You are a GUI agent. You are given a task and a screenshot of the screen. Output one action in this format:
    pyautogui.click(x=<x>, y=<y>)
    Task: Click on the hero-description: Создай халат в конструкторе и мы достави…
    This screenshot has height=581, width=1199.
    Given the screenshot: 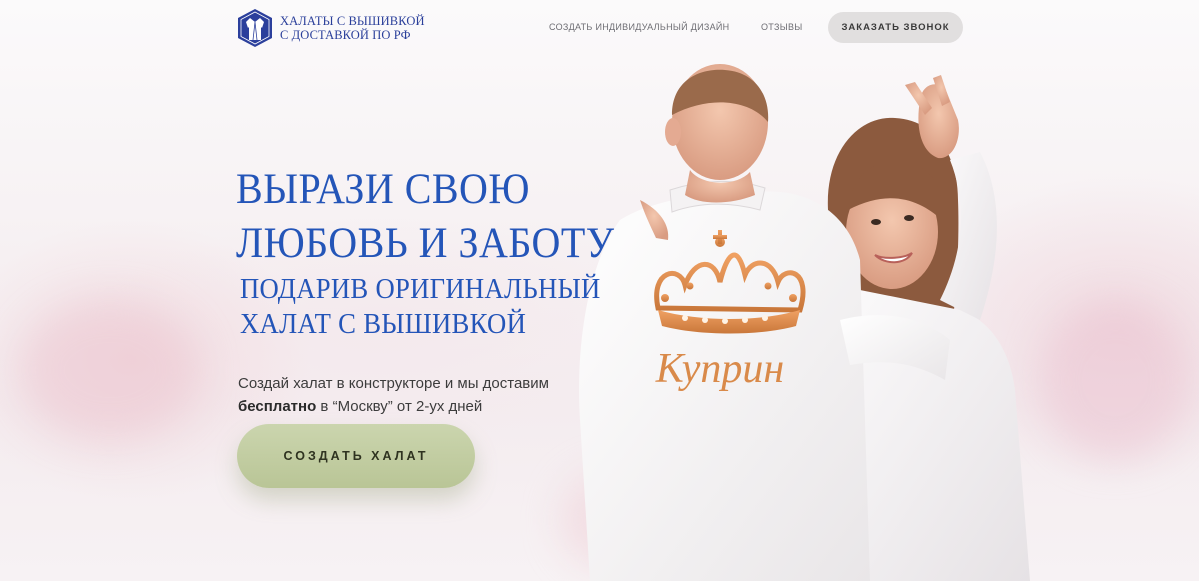 What is the action you would take?
    pyautogui.click(x=393, y=395)
    